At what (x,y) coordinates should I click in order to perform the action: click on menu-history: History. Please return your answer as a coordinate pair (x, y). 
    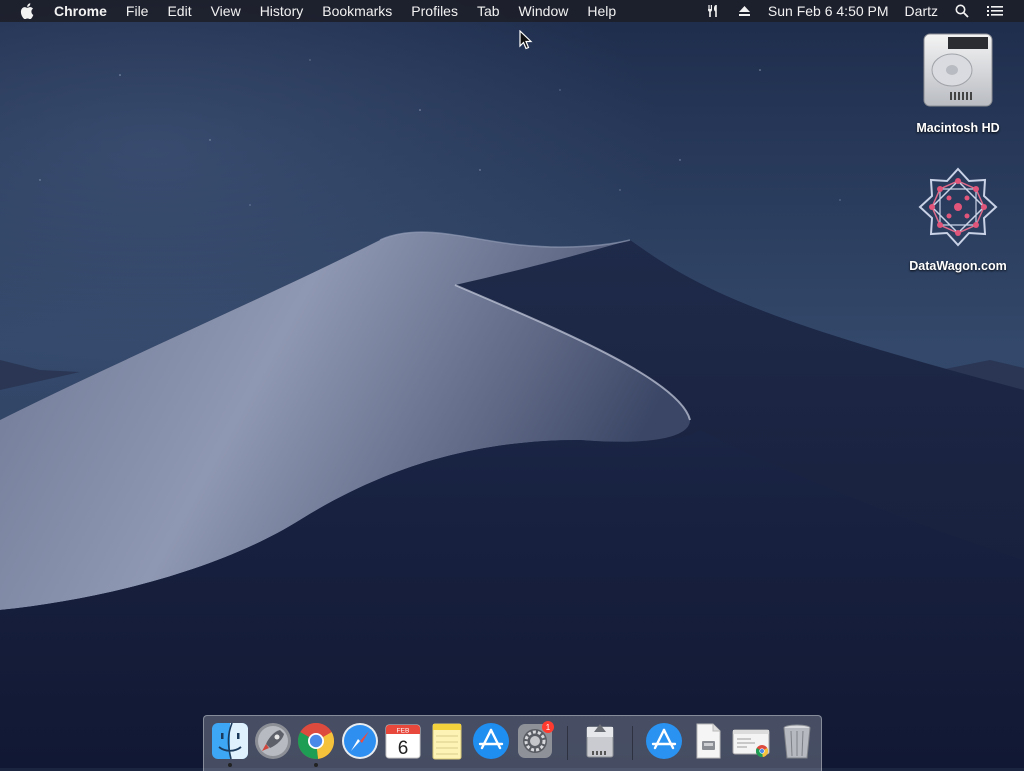
    Looking at the image, I should click on (281, 11).